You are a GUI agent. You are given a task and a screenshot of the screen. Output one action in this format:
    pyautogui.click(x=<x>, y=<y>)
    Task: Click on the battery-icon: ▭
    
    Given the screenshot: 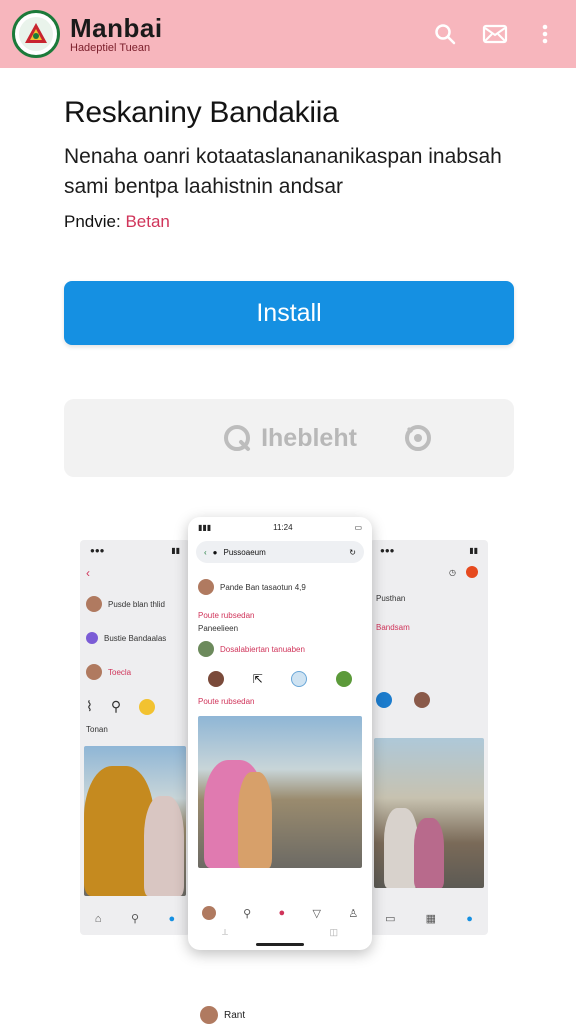 What is the action you would take?
    pyautogui.click(x=358, y=527)
    